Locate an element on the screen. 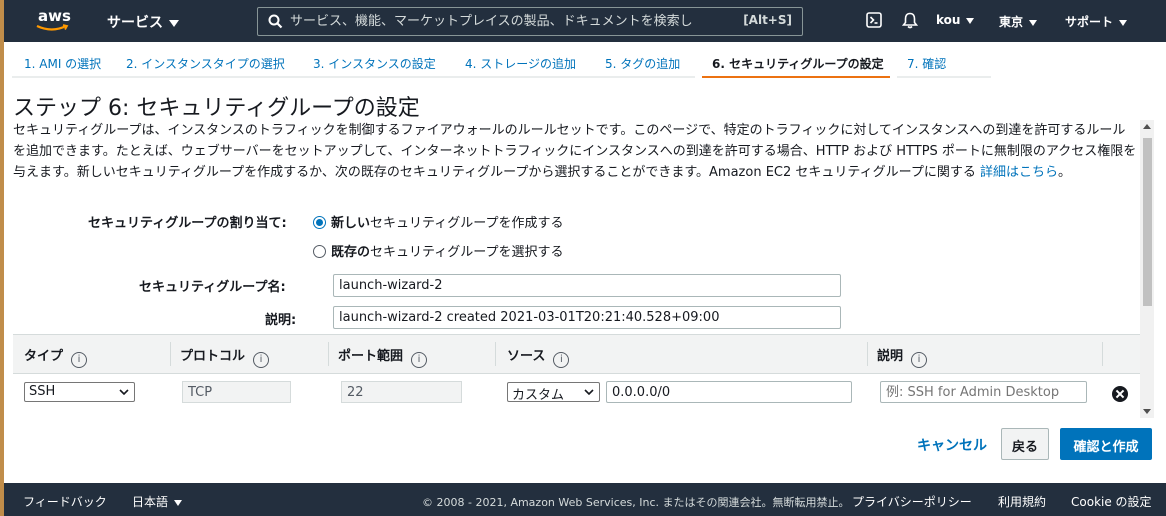  terms-link: 利用規約 is located at coordinates (1022, 501).